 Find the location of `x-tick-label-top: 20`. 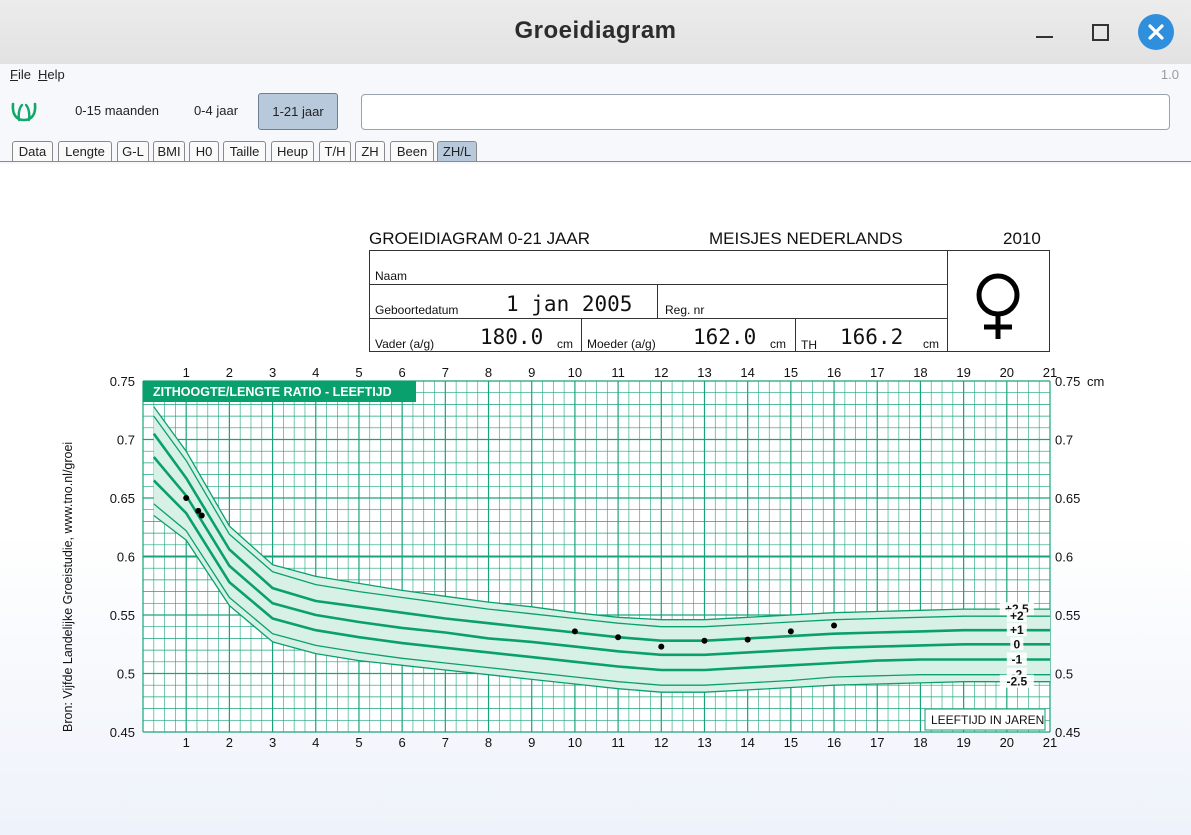

x-tick-label-top: 20 is located at coordinates (1007, 372).